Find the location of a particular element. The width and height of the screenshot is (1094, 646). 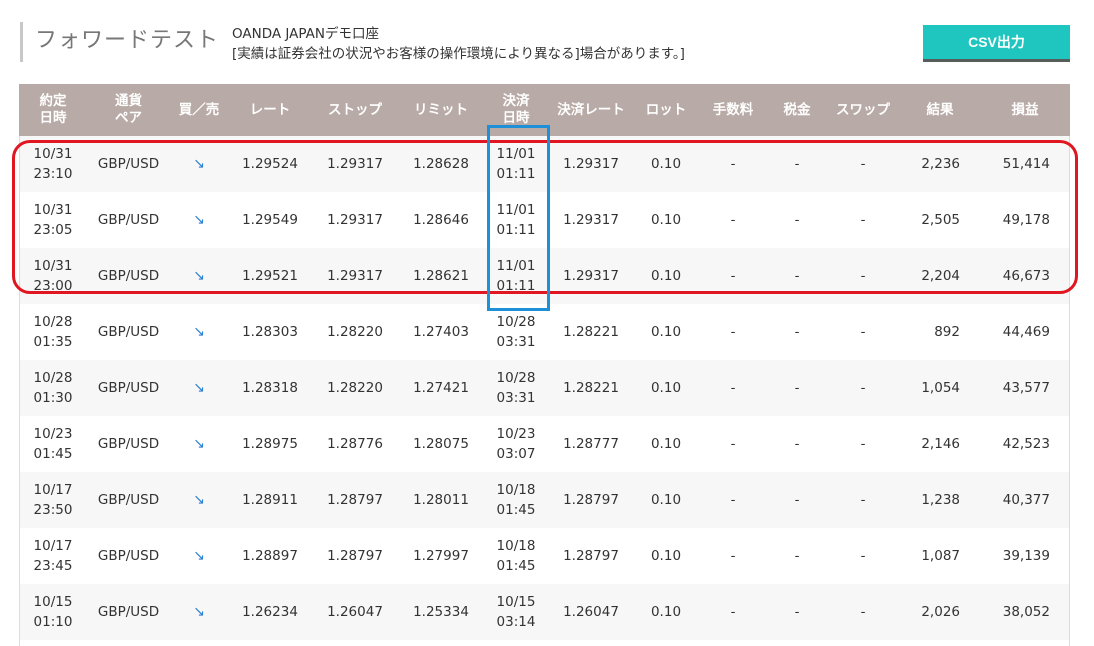

limit-cell: 1.27997 is located at coordinates (441, 556).